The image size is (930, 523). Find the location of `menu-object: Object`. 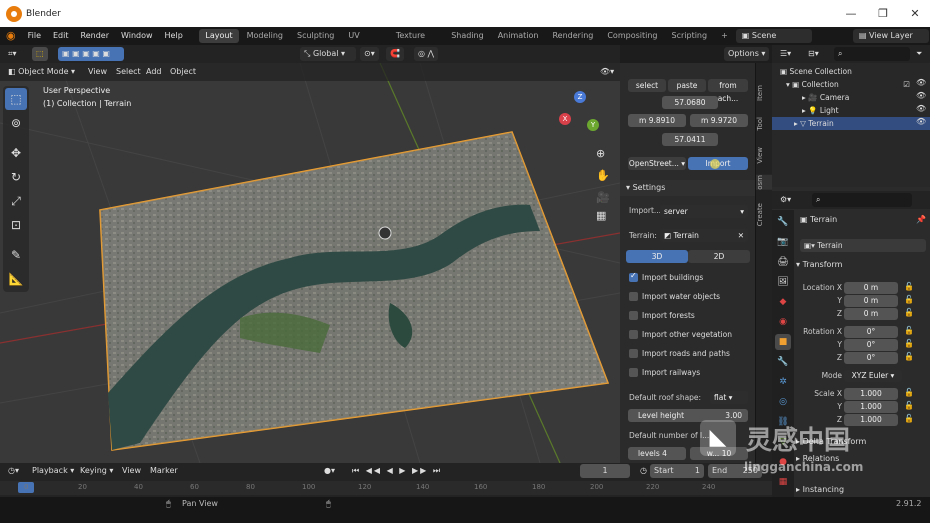

menu-object: Object is located at coordinates (183, 72).